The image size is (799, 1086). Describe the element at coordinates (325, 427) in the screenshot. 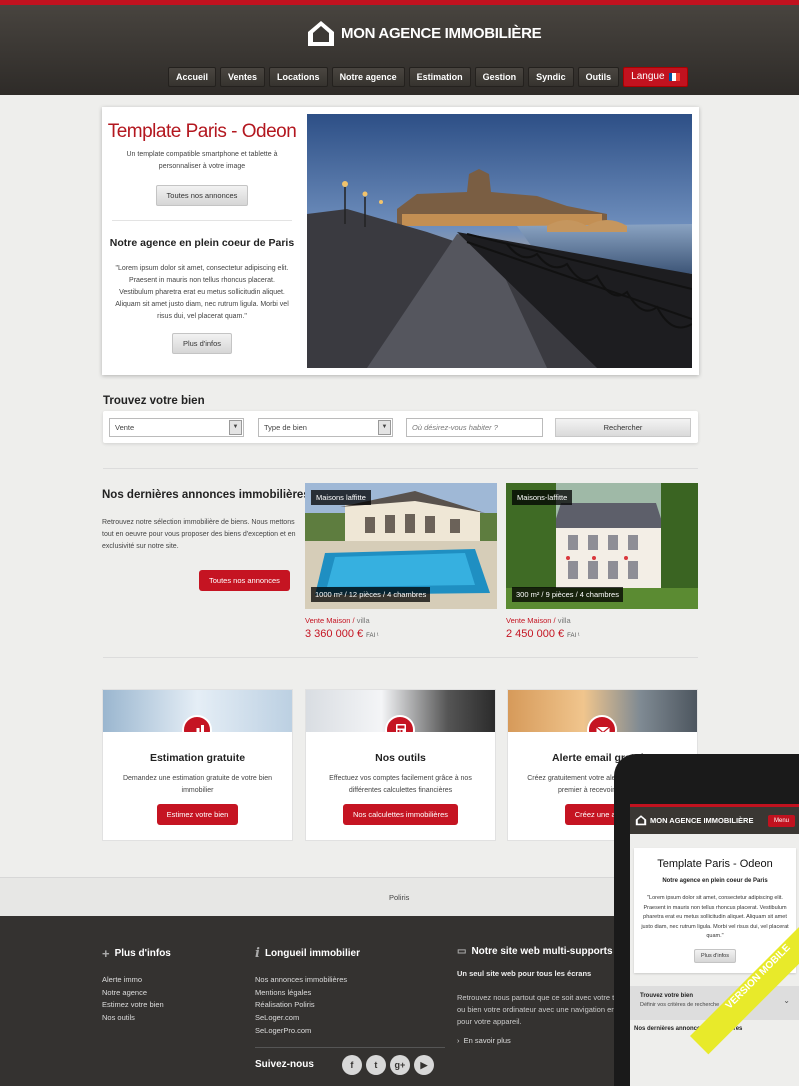

I see `property-type-select: Type de bien ▼` at that location.